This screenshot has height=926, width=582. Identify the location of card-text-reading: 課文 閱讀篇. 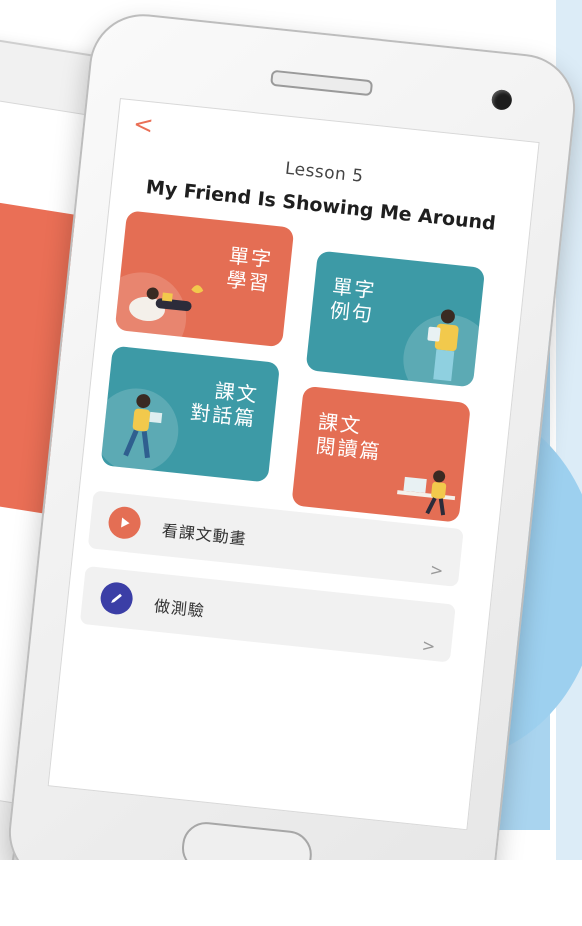
(381, 454).